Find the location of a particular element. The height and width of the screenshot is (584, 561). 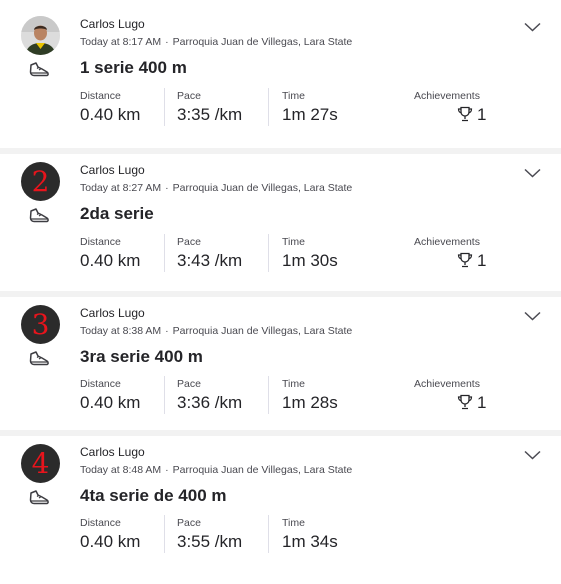

activity-title: 3ra serie 400 m is located at coordinates (141, 357).